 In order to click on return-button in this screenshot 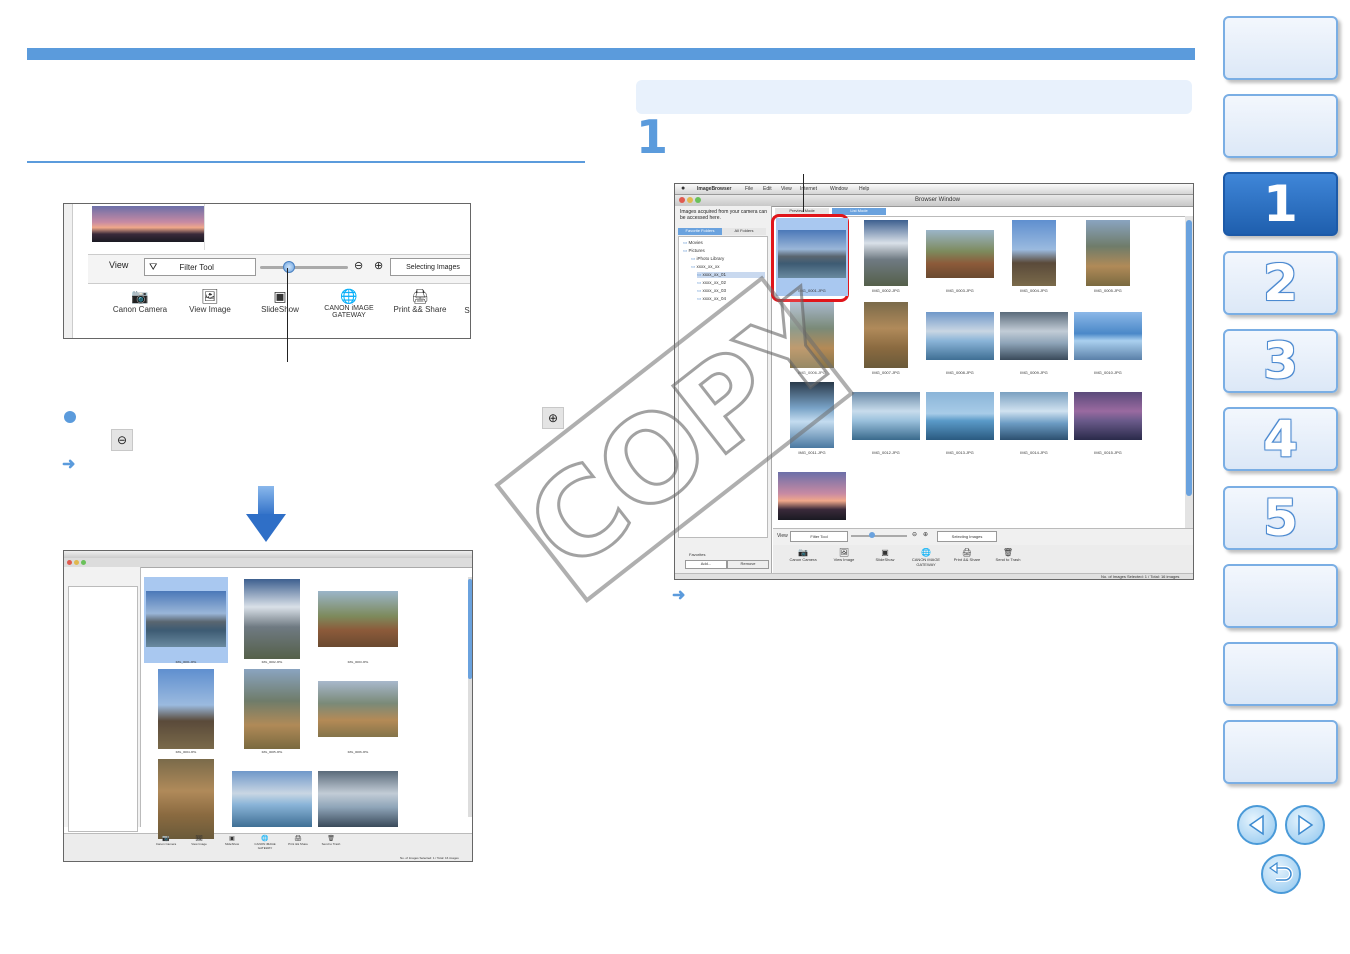, I will do `click(1281, 874)`.